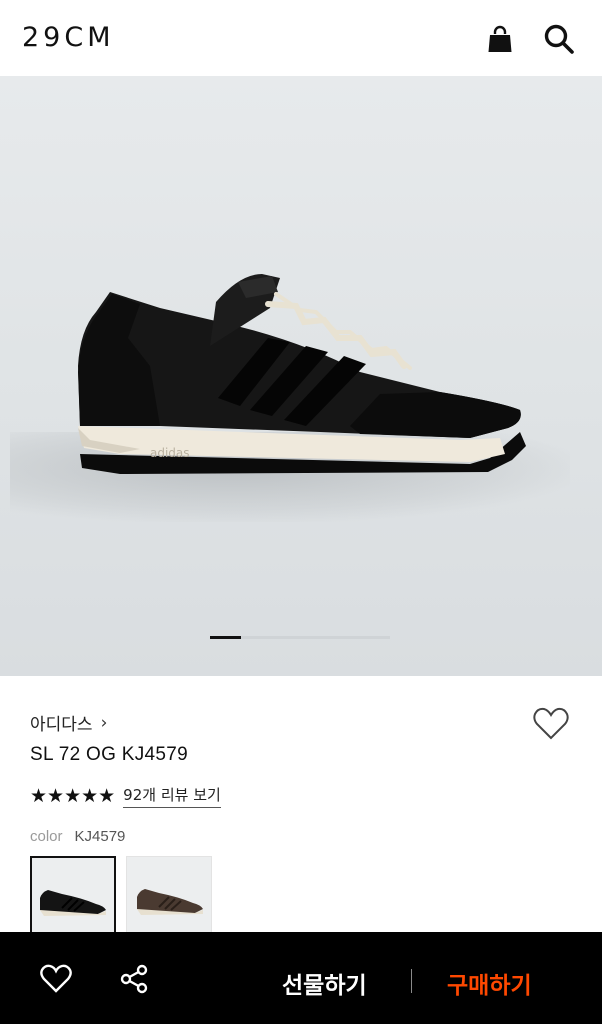  I want to click on share-icon, so click(134, 979).